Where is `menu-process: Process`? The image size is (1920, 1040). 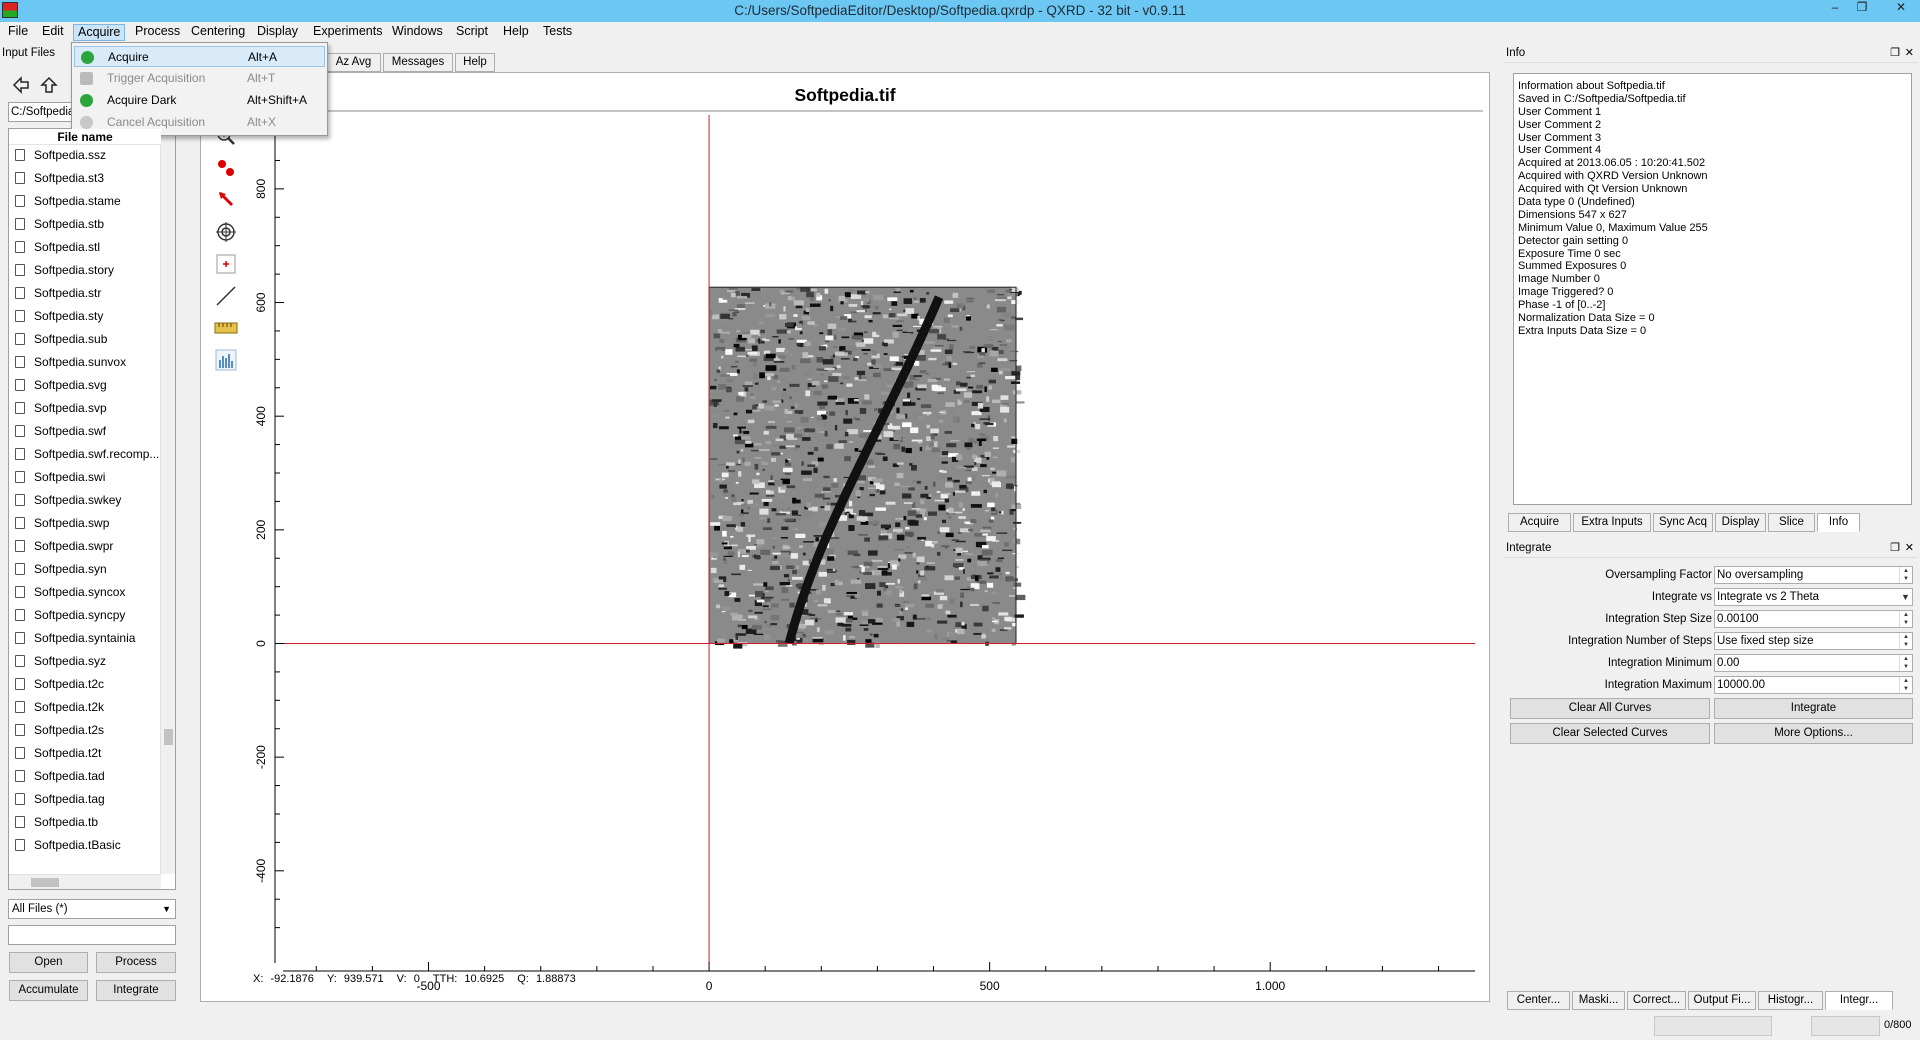 menu-process: Process is located at coordinates (157, 32).